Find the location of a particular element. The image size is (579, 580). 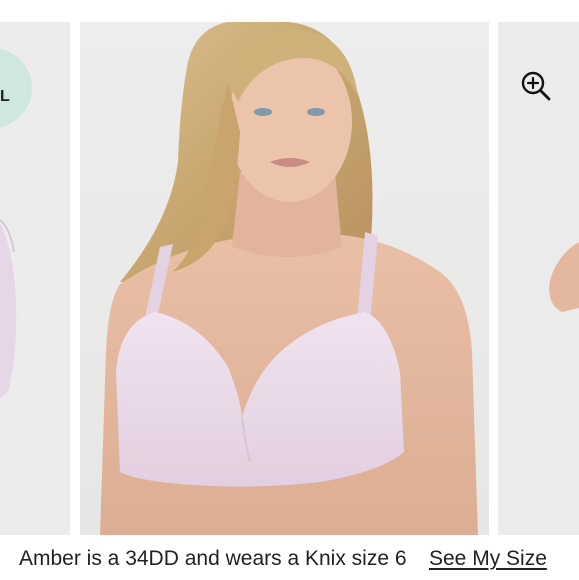

zoom-in-icon is located at coordinates (536, 86).